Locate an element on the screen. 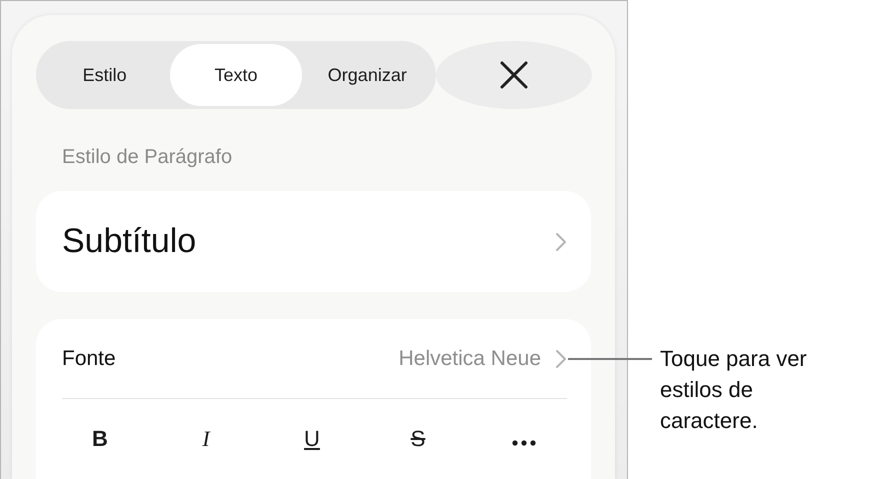  tab: Organizar is located at coordinates (367, 75).